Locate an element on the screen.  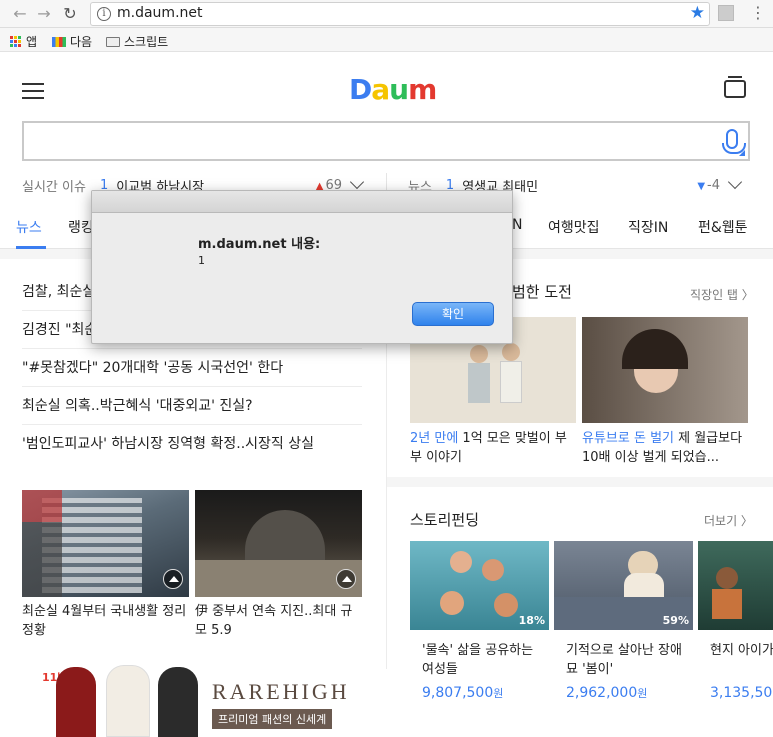
funding-image: 59% is located at coordinates (623, 585).